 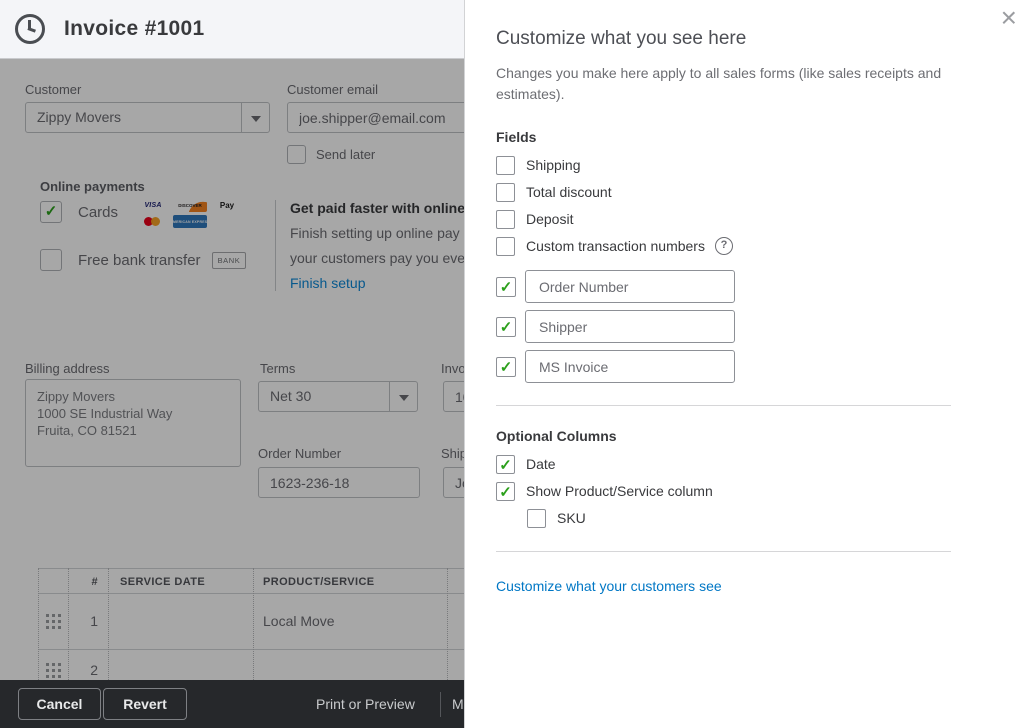 What do you see at coordinates (105, 413) in the screenshot?
I see `billing-line: 1000 SE Industrial Way` at bounding box center [105, 413].